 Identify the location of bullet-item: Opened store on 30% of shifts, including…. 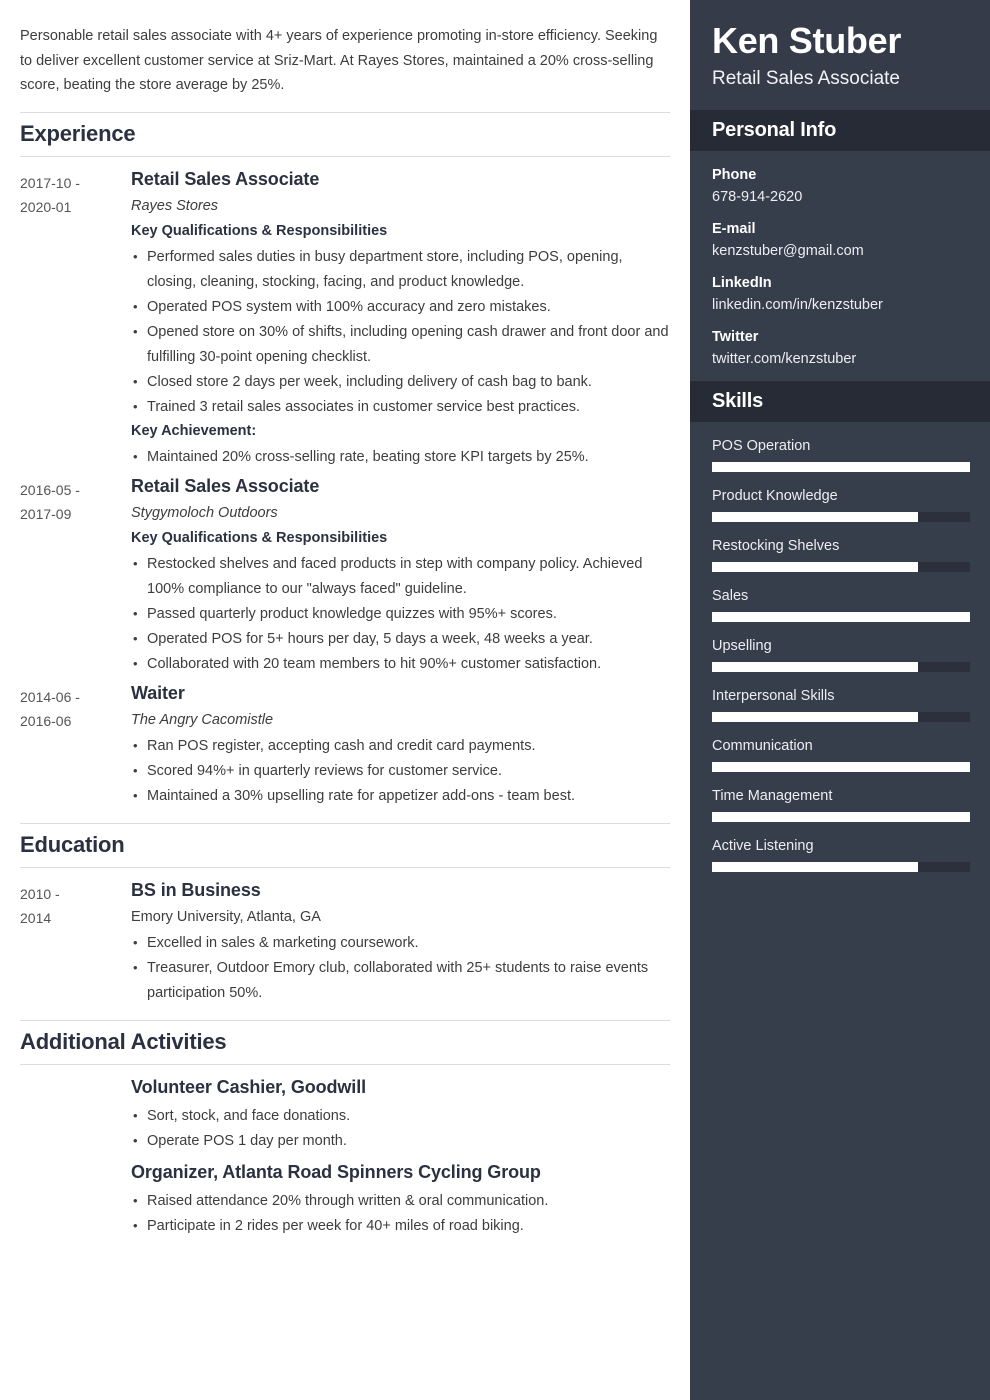
(400, 344).